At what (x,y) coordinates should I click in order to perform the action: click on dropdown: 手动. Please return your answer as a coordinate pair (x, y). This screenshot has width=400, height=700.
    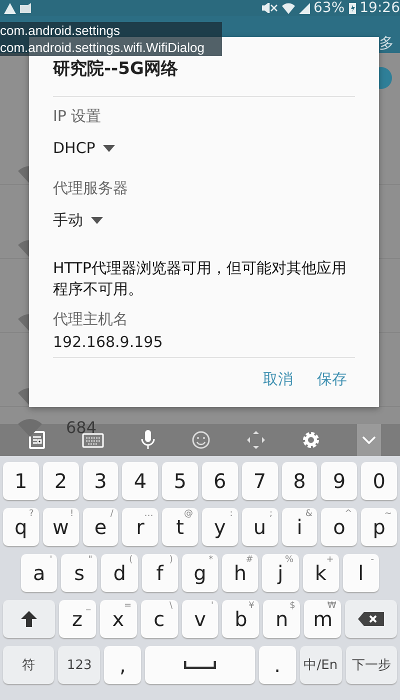
    Looking at the image, I should click on (204, 220).